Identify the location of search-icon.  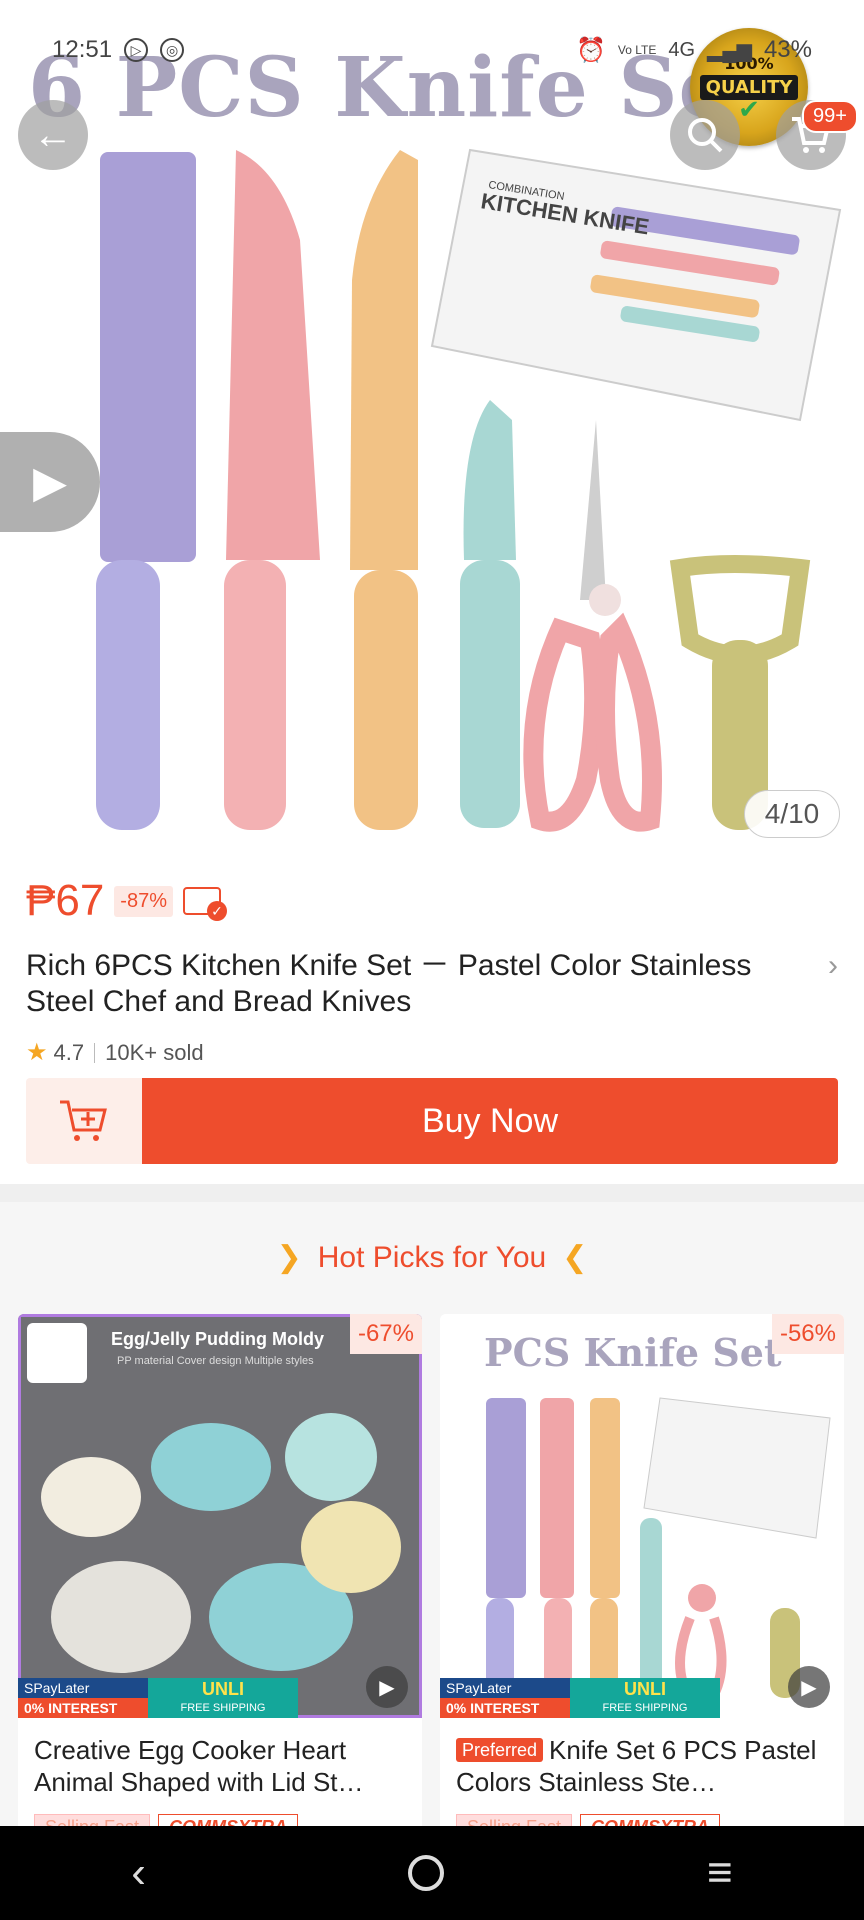
(705, 135).